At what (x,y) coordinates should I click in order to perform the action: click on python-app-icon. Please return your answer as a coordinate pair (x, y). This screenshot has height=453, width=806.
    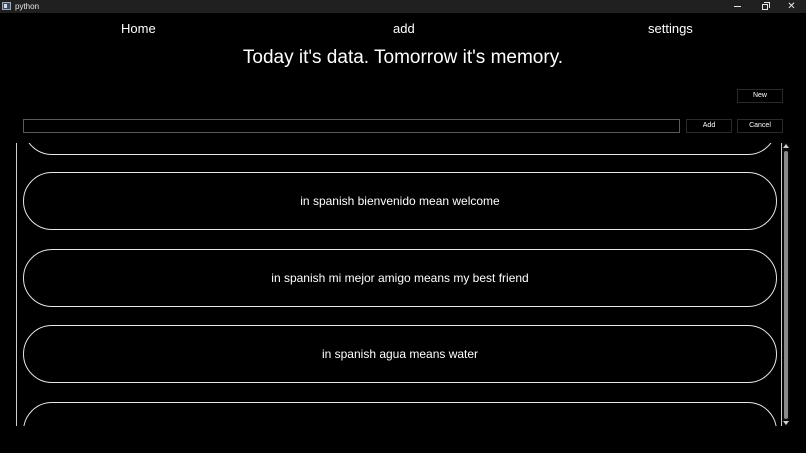
    Looking at the image, I should click on (6, 6).